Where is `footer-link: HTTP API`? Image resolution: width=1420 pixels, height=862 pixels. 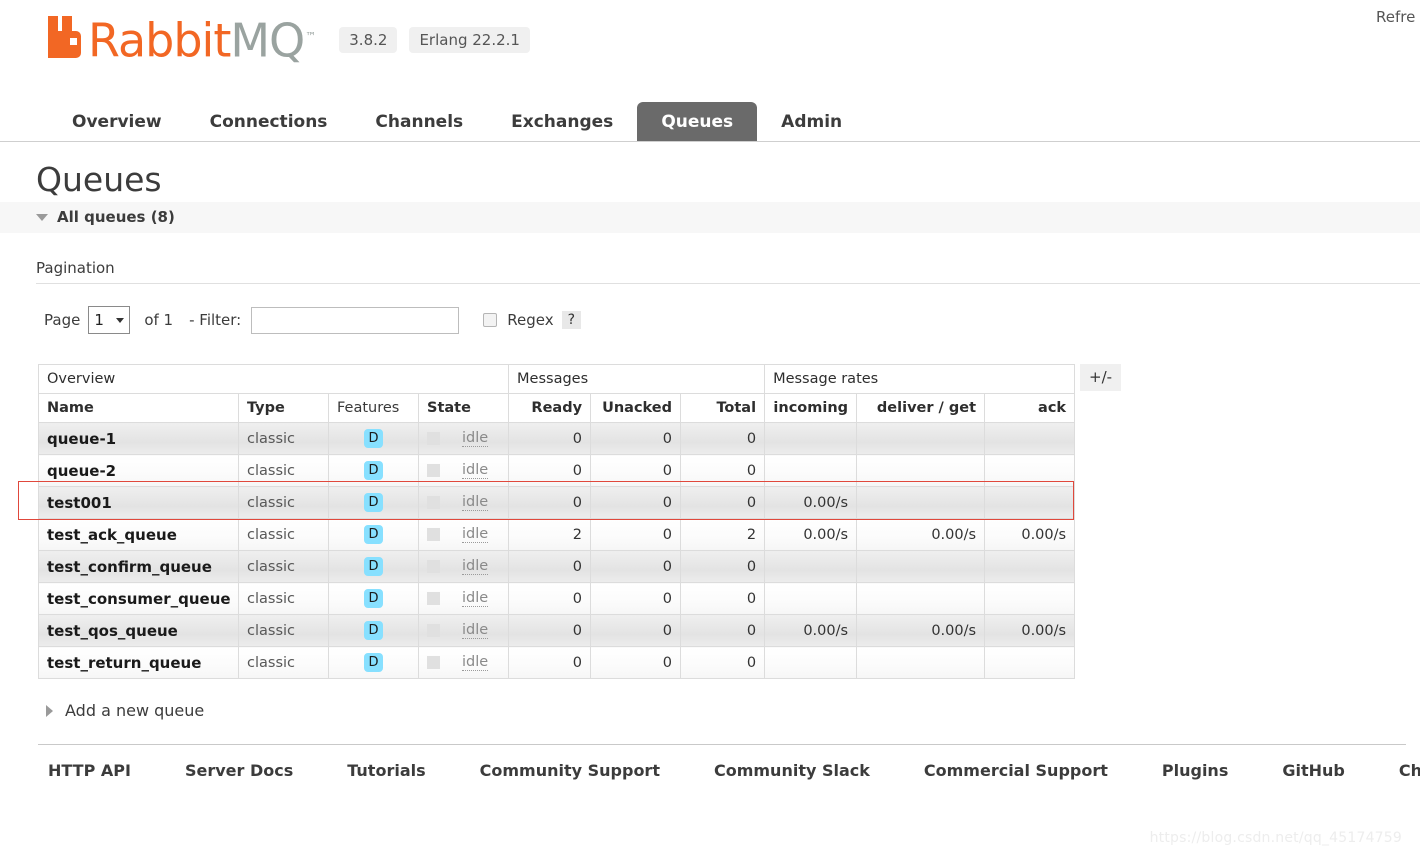 footer-link: HTTP API is located at coordinates (89, 770).